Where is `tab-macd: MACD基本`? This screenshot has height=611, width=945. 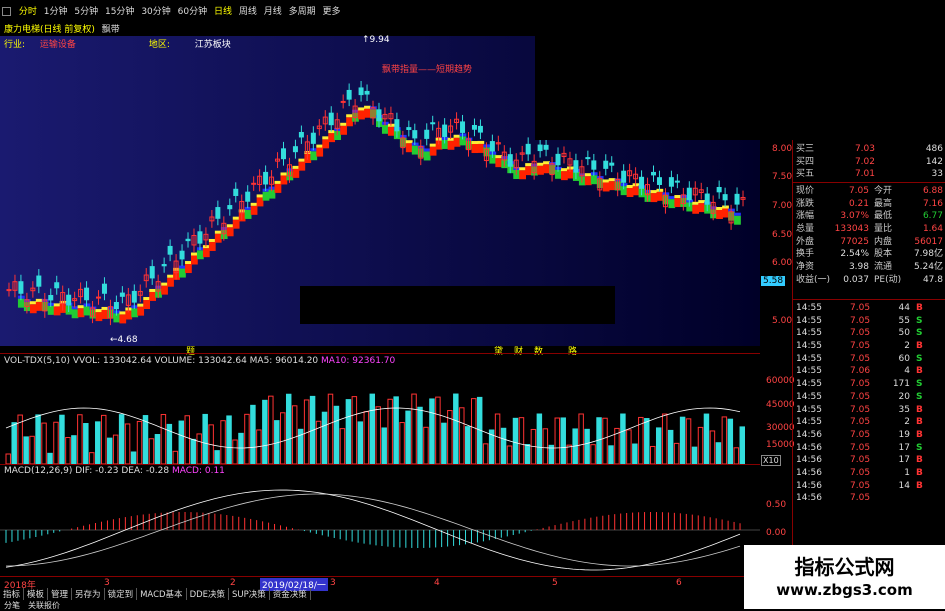
tab-macd: MACD基本 is located at coordinates (162, 594).